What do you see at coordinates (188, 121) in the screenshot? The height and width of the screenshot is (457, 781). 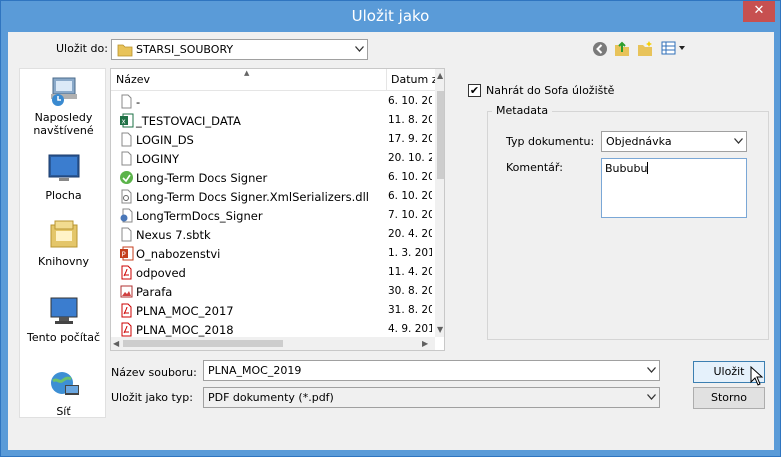 I see `file-name: _TESTOVACI_DATA` at bounding box center [188, 121].